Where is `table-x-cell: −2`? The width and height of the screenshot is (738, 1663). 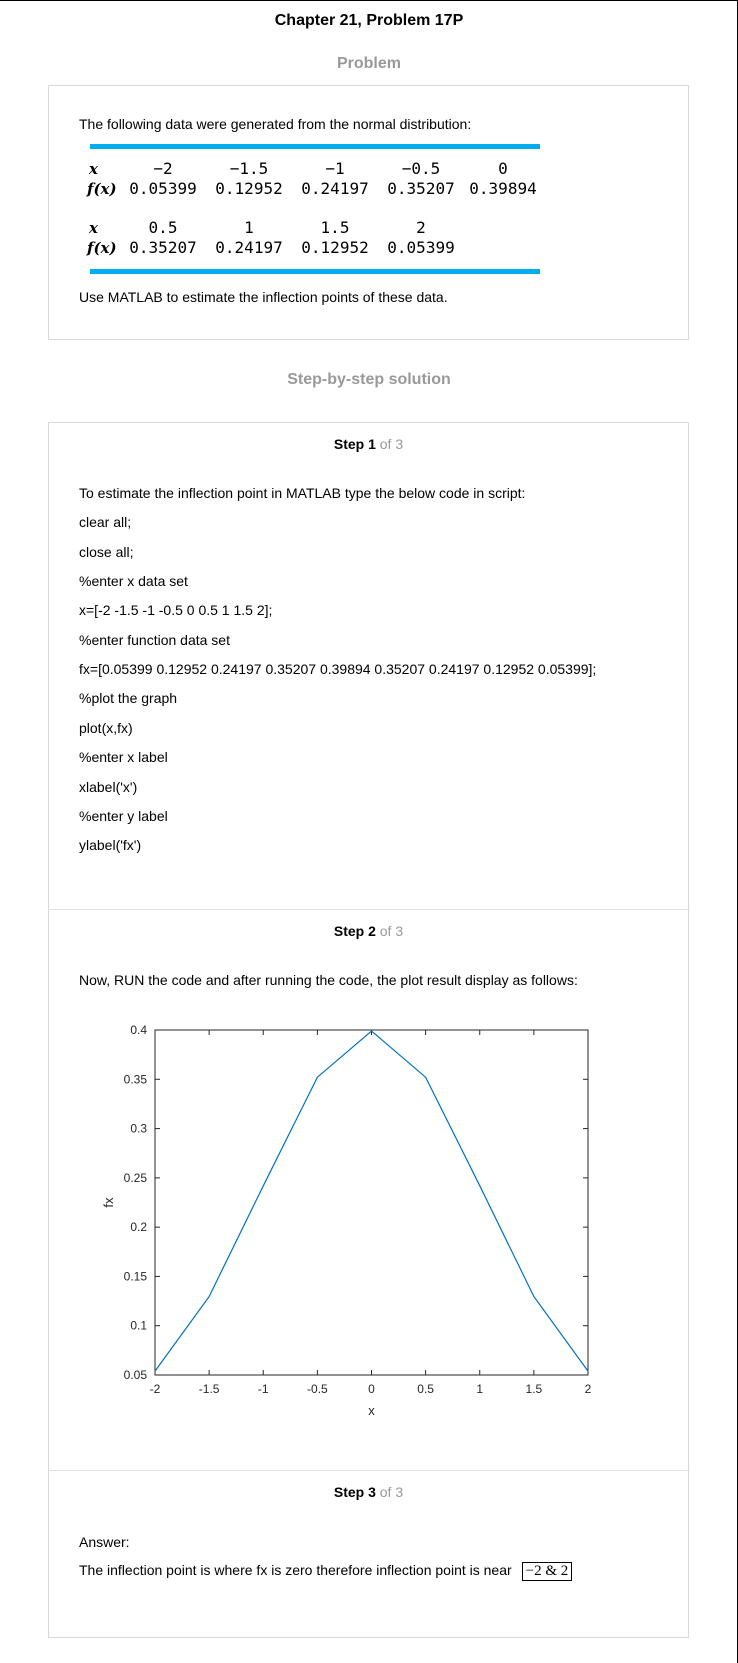 table-x-cell: −2 is located at coordinates (163, 168).